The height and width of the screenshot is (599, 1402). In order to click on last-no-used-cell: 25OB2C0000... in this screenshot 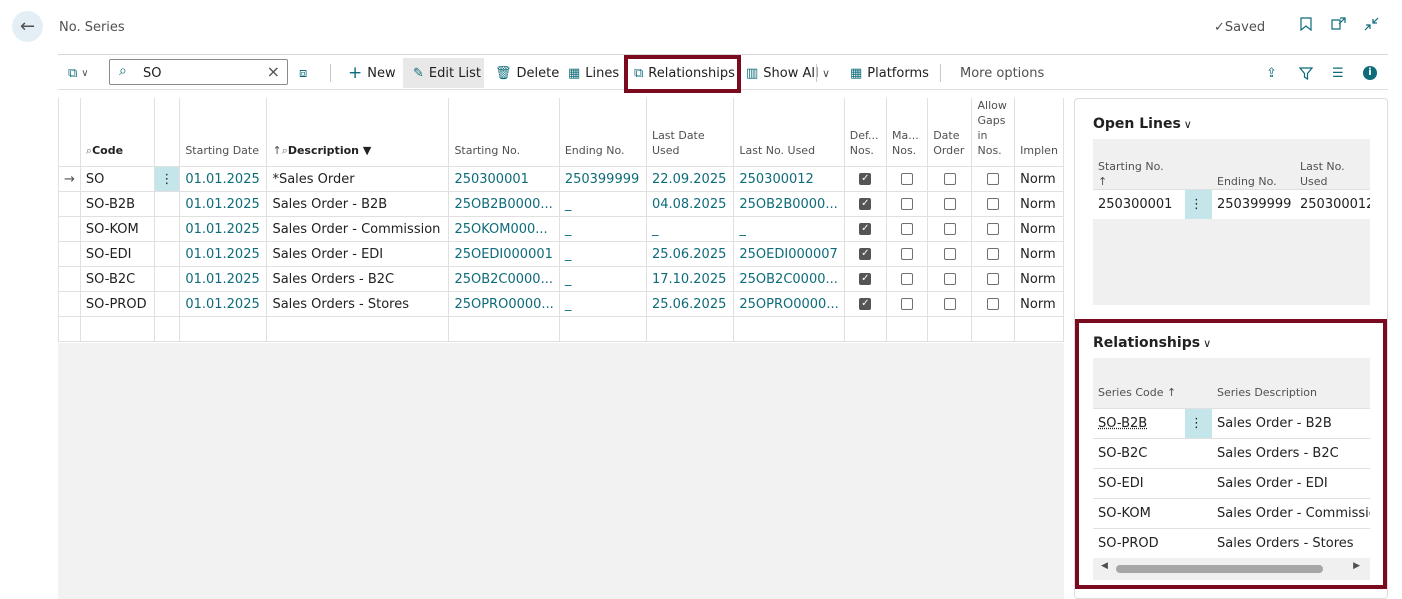, I will do `click(789, 279)`.